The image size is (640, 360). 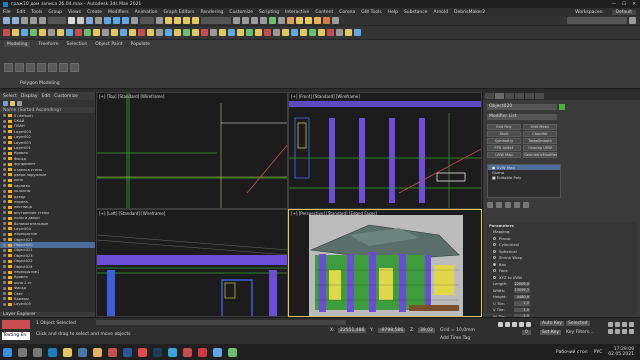 What do you see at coordinates (16, 324) in the screenshot?
I see `maxscript-listener` at bounding box center [16, 324].